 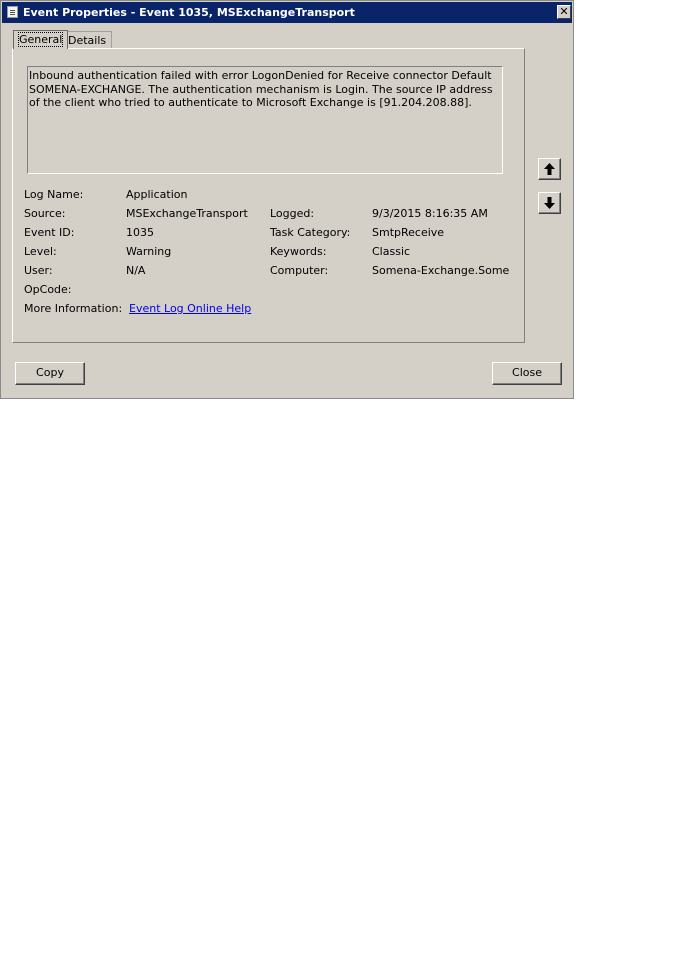 What do you see at coordinates (190, 308) in the screenshot?
I see `event-log-online-help-link: Event Log Online Help` at bounding box center [190, 308].